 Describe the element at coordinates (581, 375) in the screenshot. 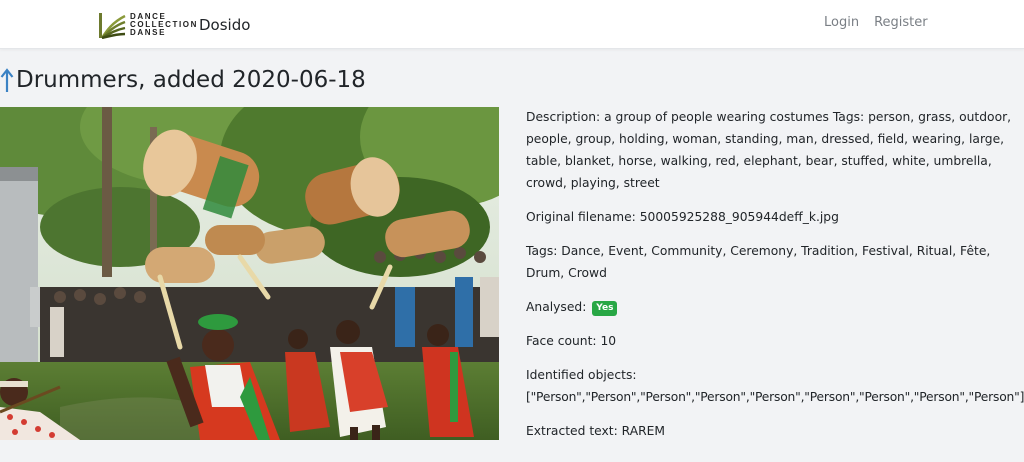

I see `objects-label: Identified objects:` at that location.